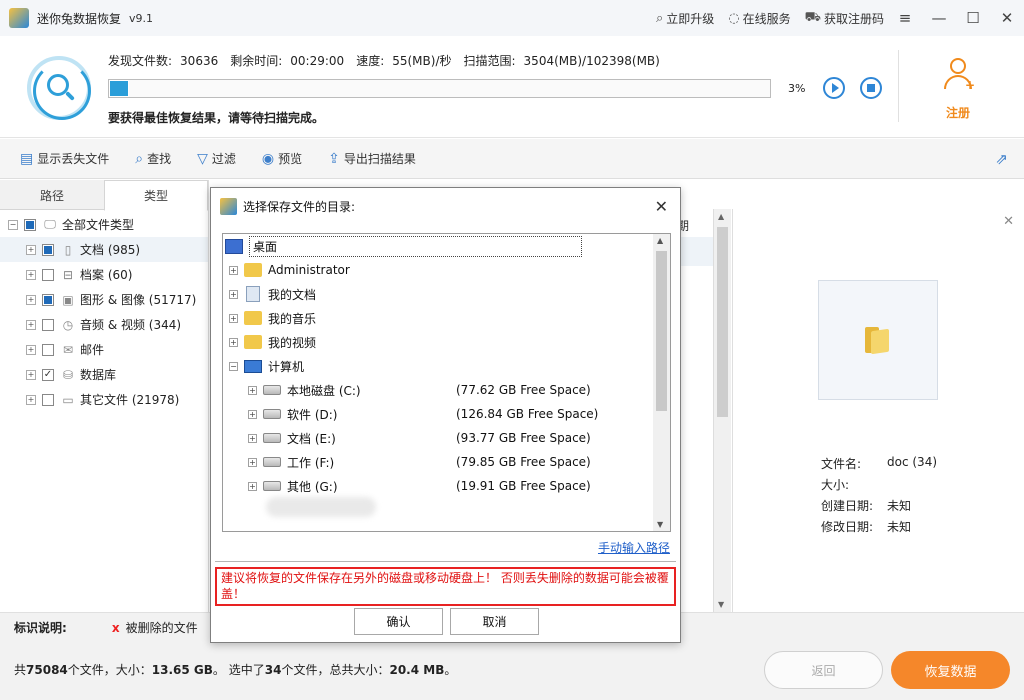 The image size is (1024, 700). What do you see at coordinates (311, 438) in the screenshot?
I see `directory-tree-label: 文档 (E:)` at bounding box center [311, 438].